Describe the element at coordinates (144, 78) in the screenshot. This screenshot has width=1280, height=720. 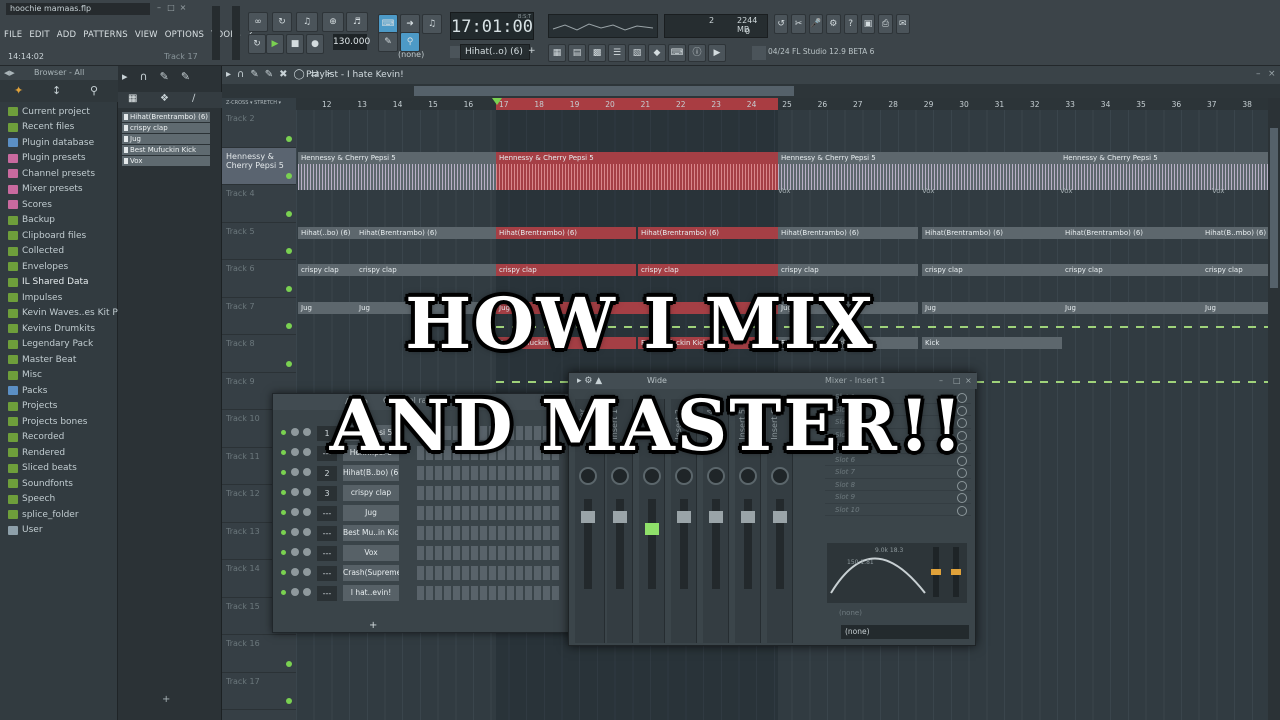
I see `magnet-icon: ∩` at that location.